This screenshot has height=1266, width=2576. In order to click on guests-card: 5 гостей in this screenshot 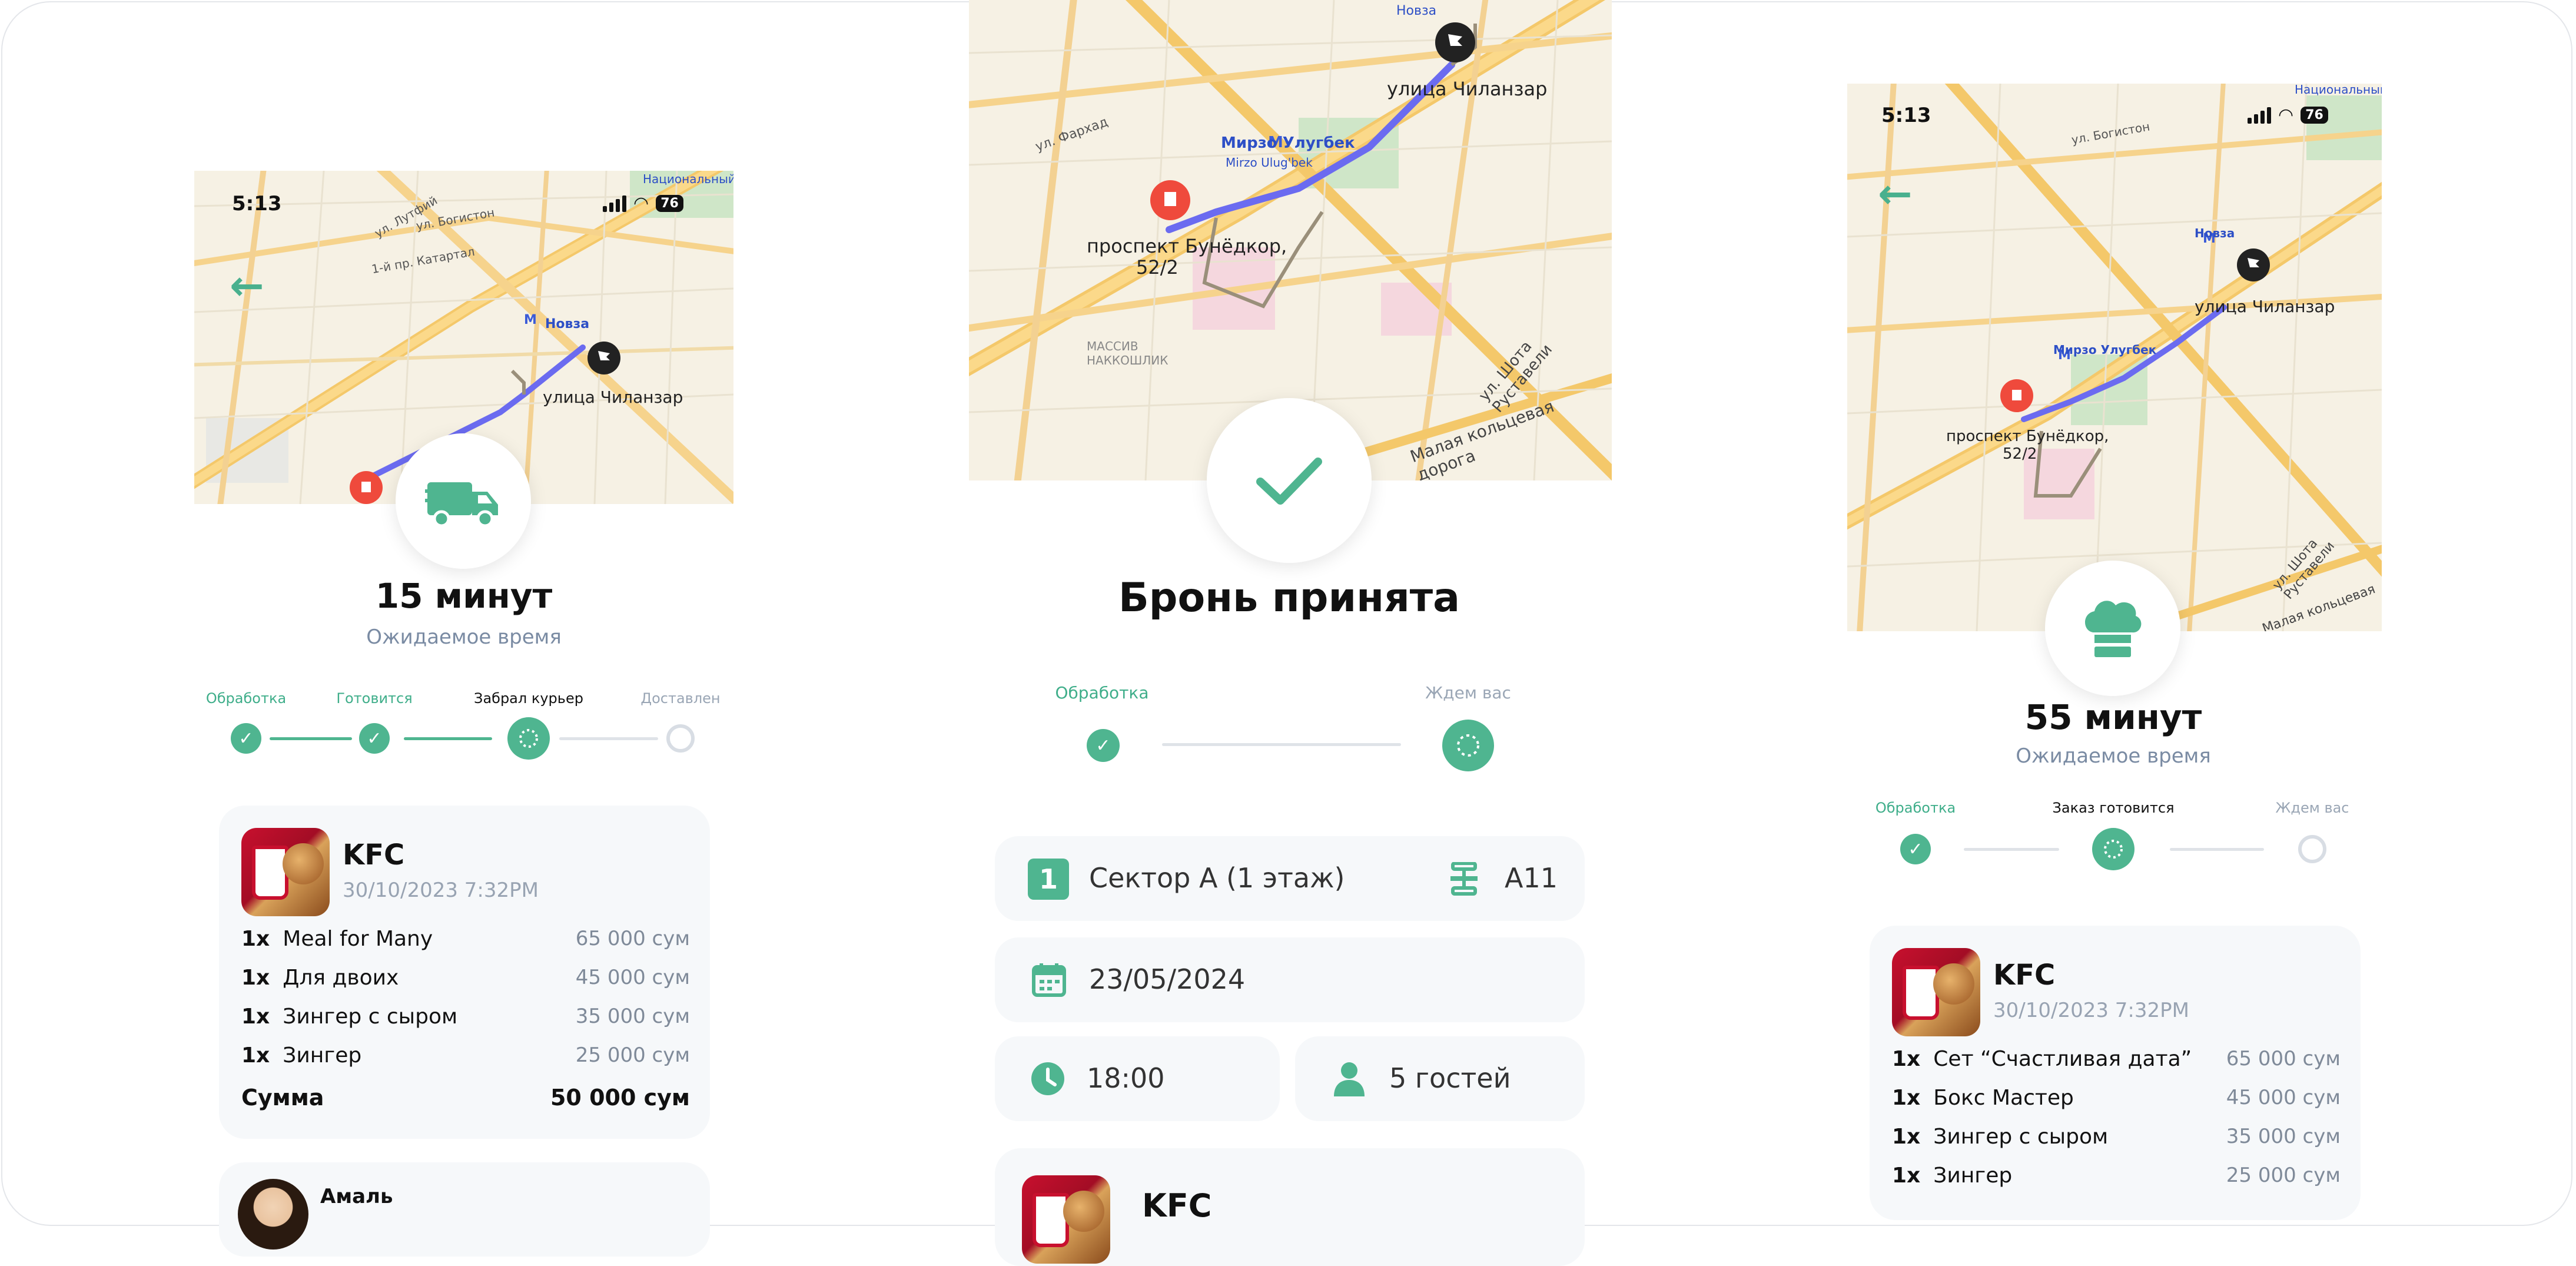, I will do `click(1440, 1078)`.